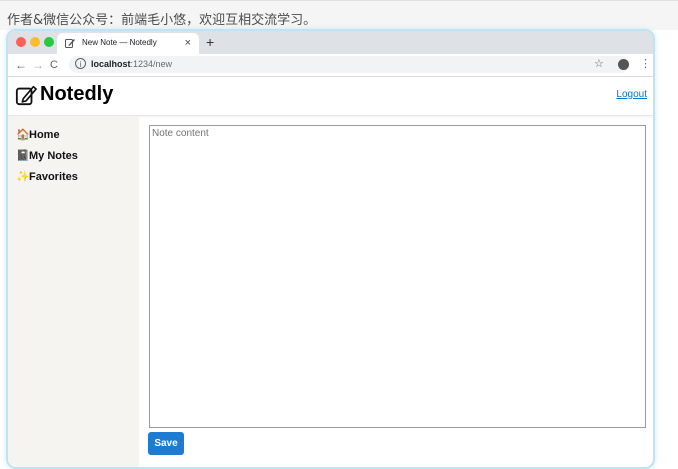 The height and width of the screenshot is (469, 678). I want to click on house-icon: 🏠, so click(23, 135).